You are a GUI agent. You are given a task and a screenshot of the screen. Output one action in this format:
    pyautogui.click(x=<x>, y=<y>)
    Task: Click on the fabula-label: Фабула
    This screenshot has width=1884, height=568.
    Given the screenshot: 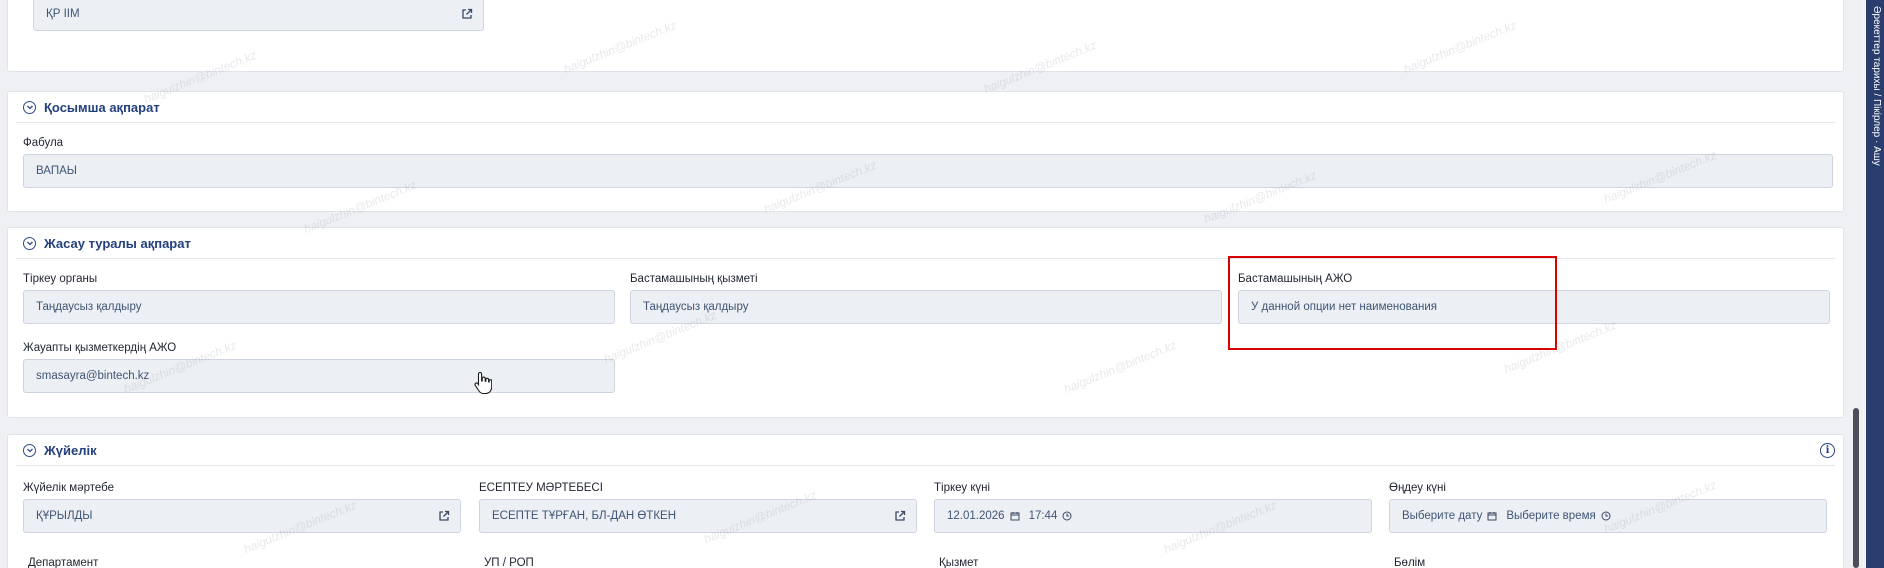 What is the action you would take?
    pyautogui.click(x=43, y=143)
    